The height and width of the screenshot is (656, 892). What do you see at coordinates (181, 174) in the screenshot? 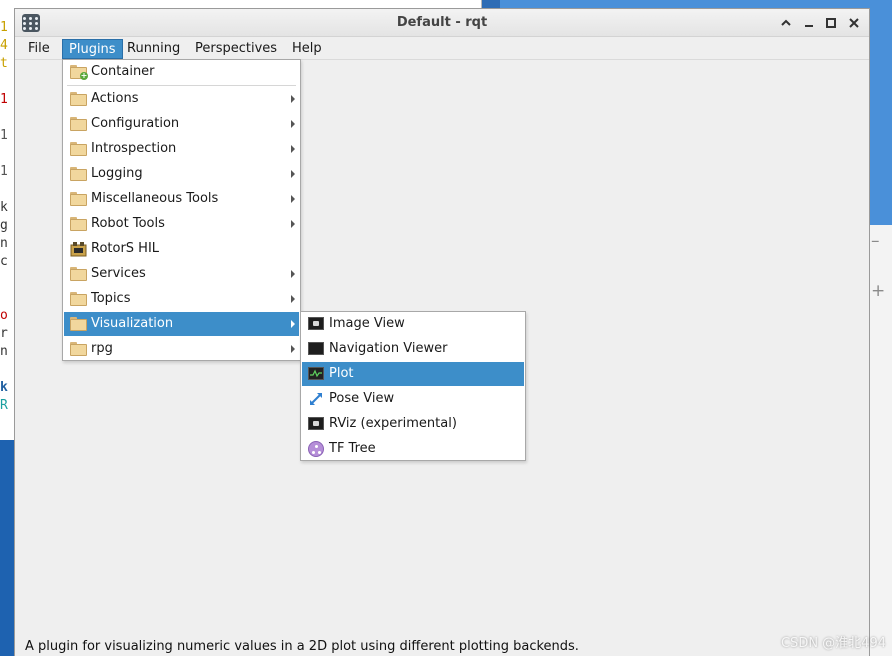
I see `menu-item-logging: Logging` at bounding box center [181, 174].